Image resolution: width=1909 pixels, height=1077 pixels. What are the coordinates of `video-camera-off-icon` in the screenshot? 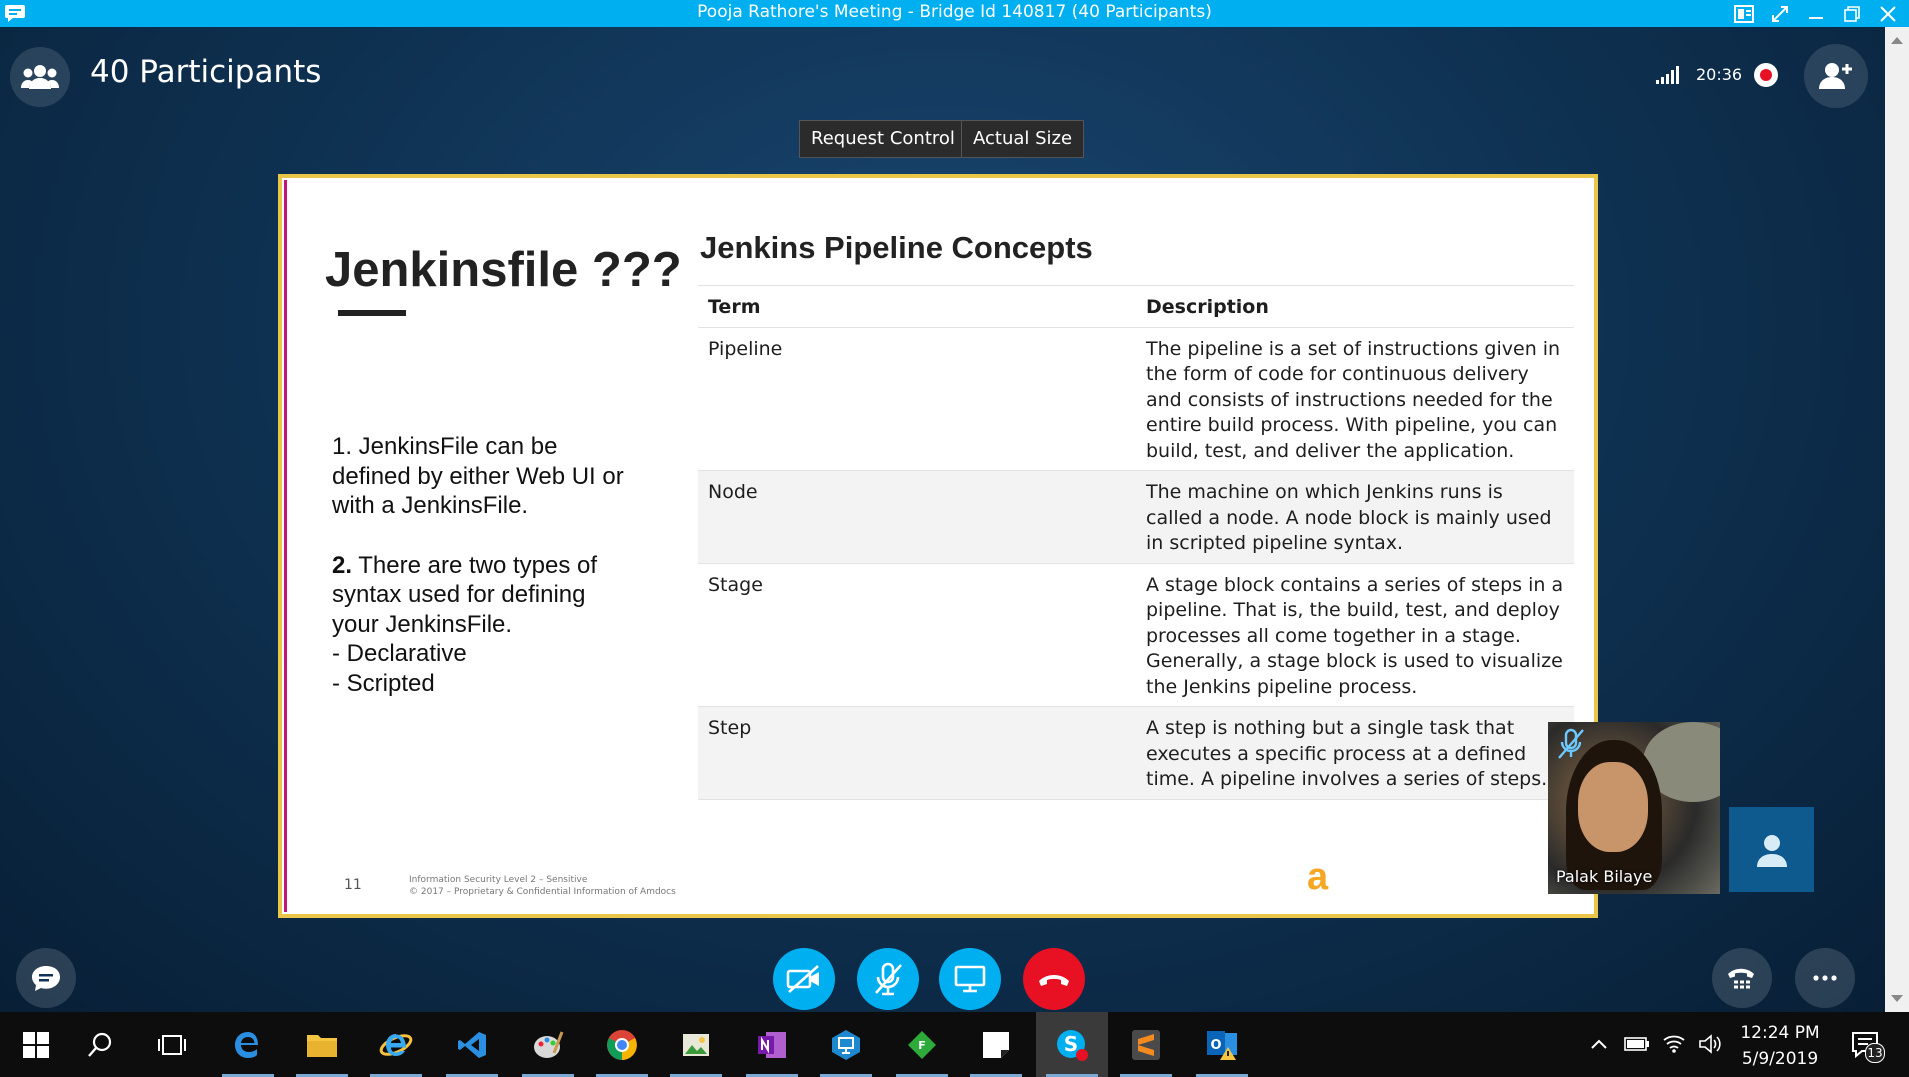 It's located at (802, 979).